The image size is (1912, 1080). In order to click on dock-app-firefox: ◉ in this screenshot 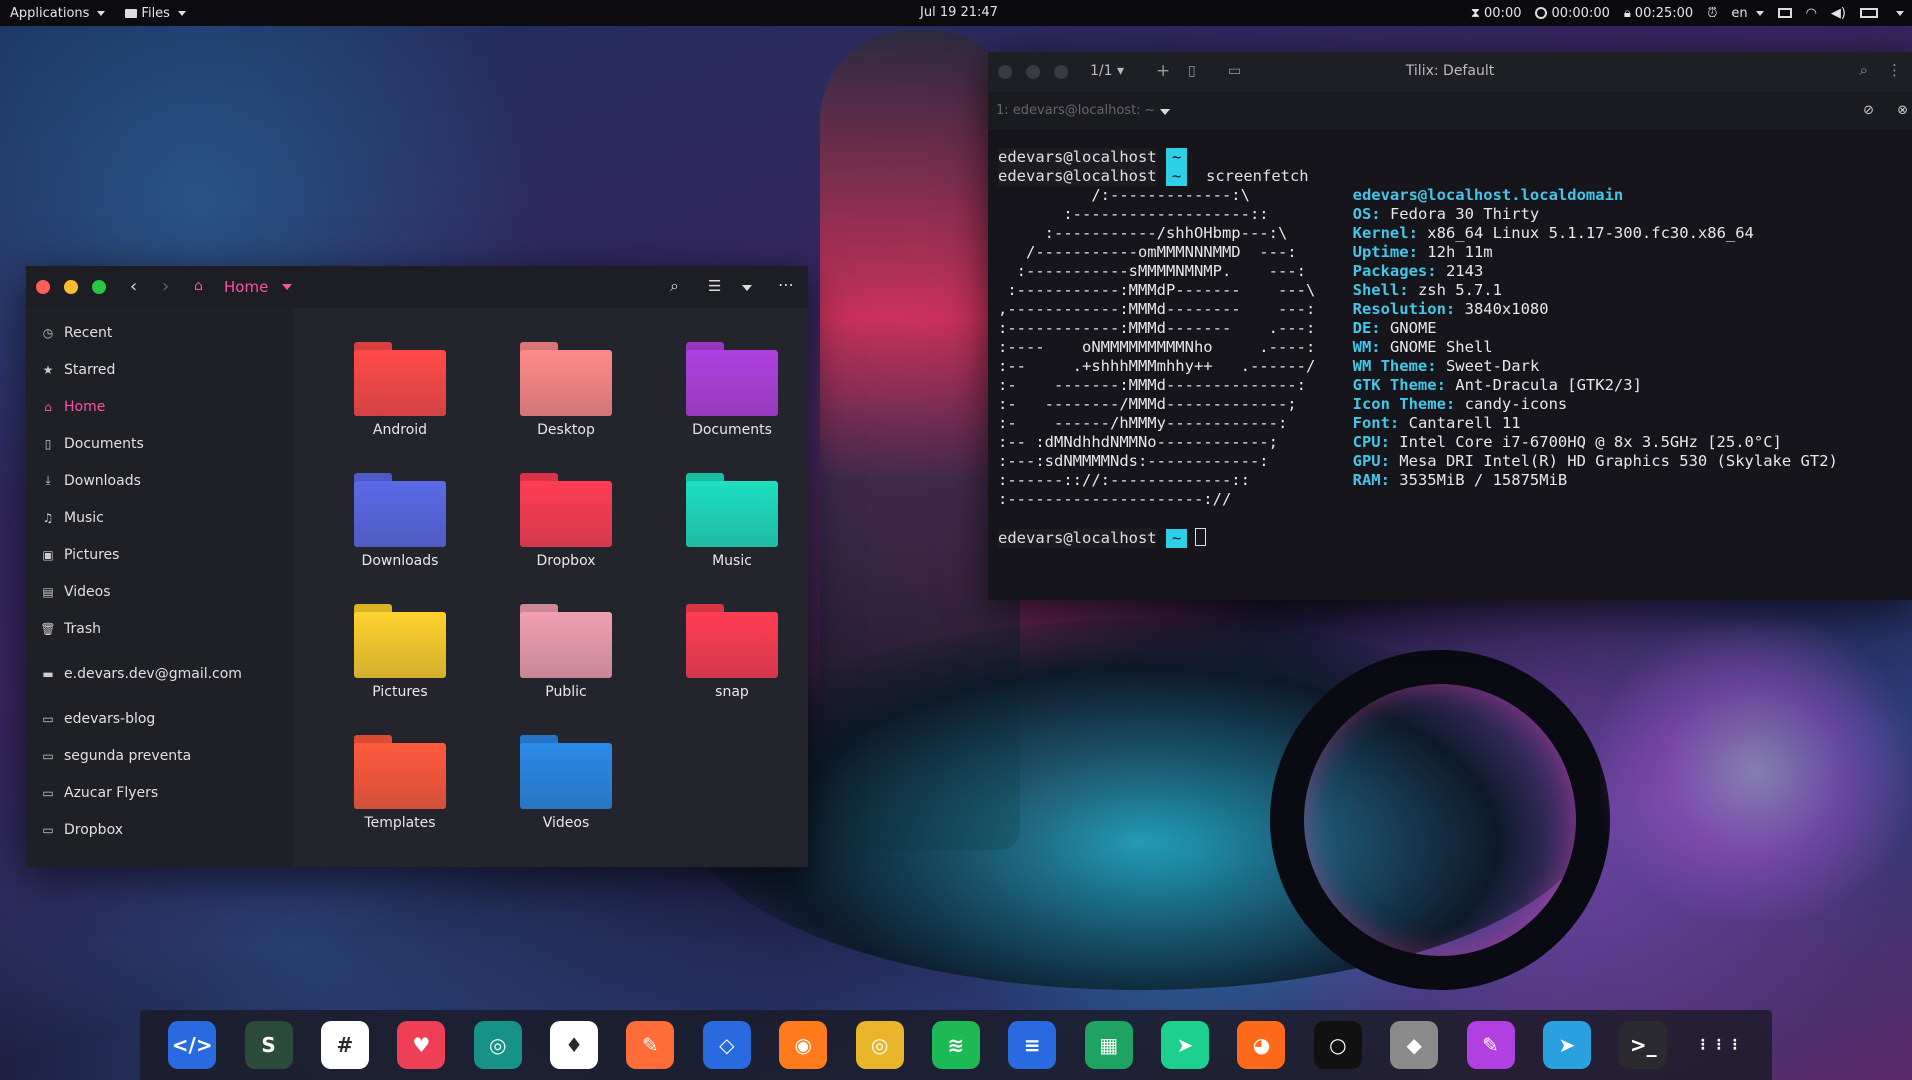, I will do `click(803, 1045)`.